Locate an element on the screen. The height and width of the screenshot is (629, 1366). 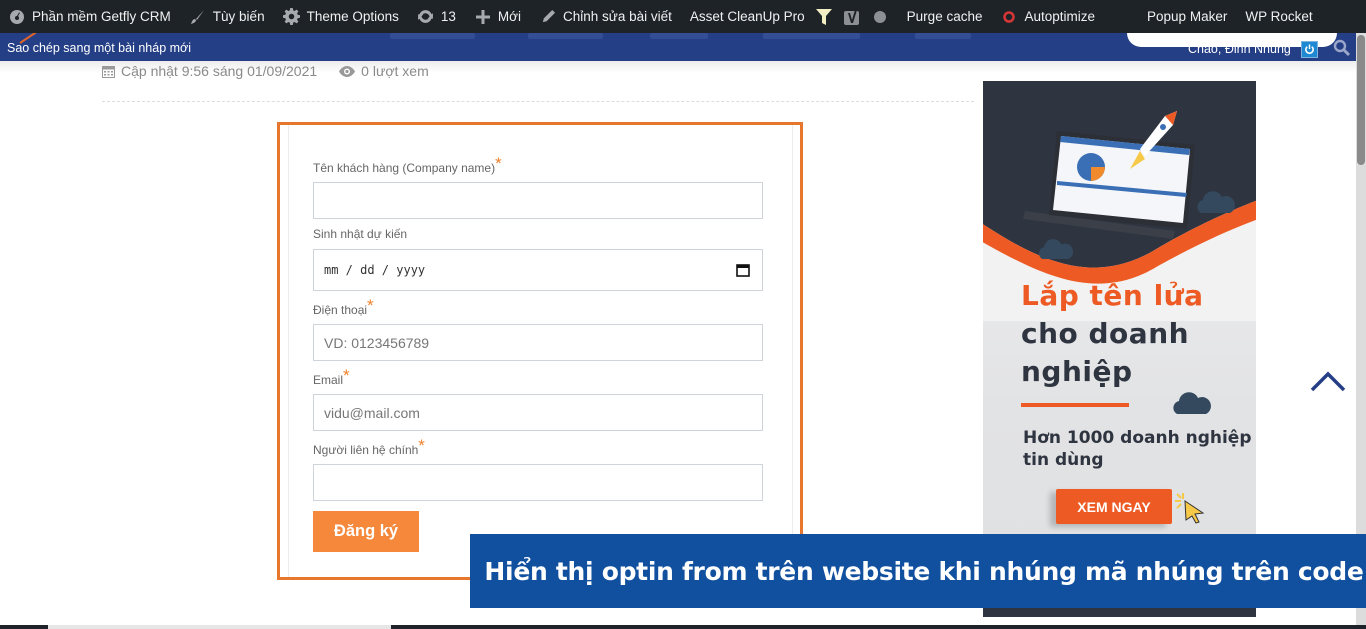
ad-cta-button: XEM NGAY is located at coordinates (1114, 506).